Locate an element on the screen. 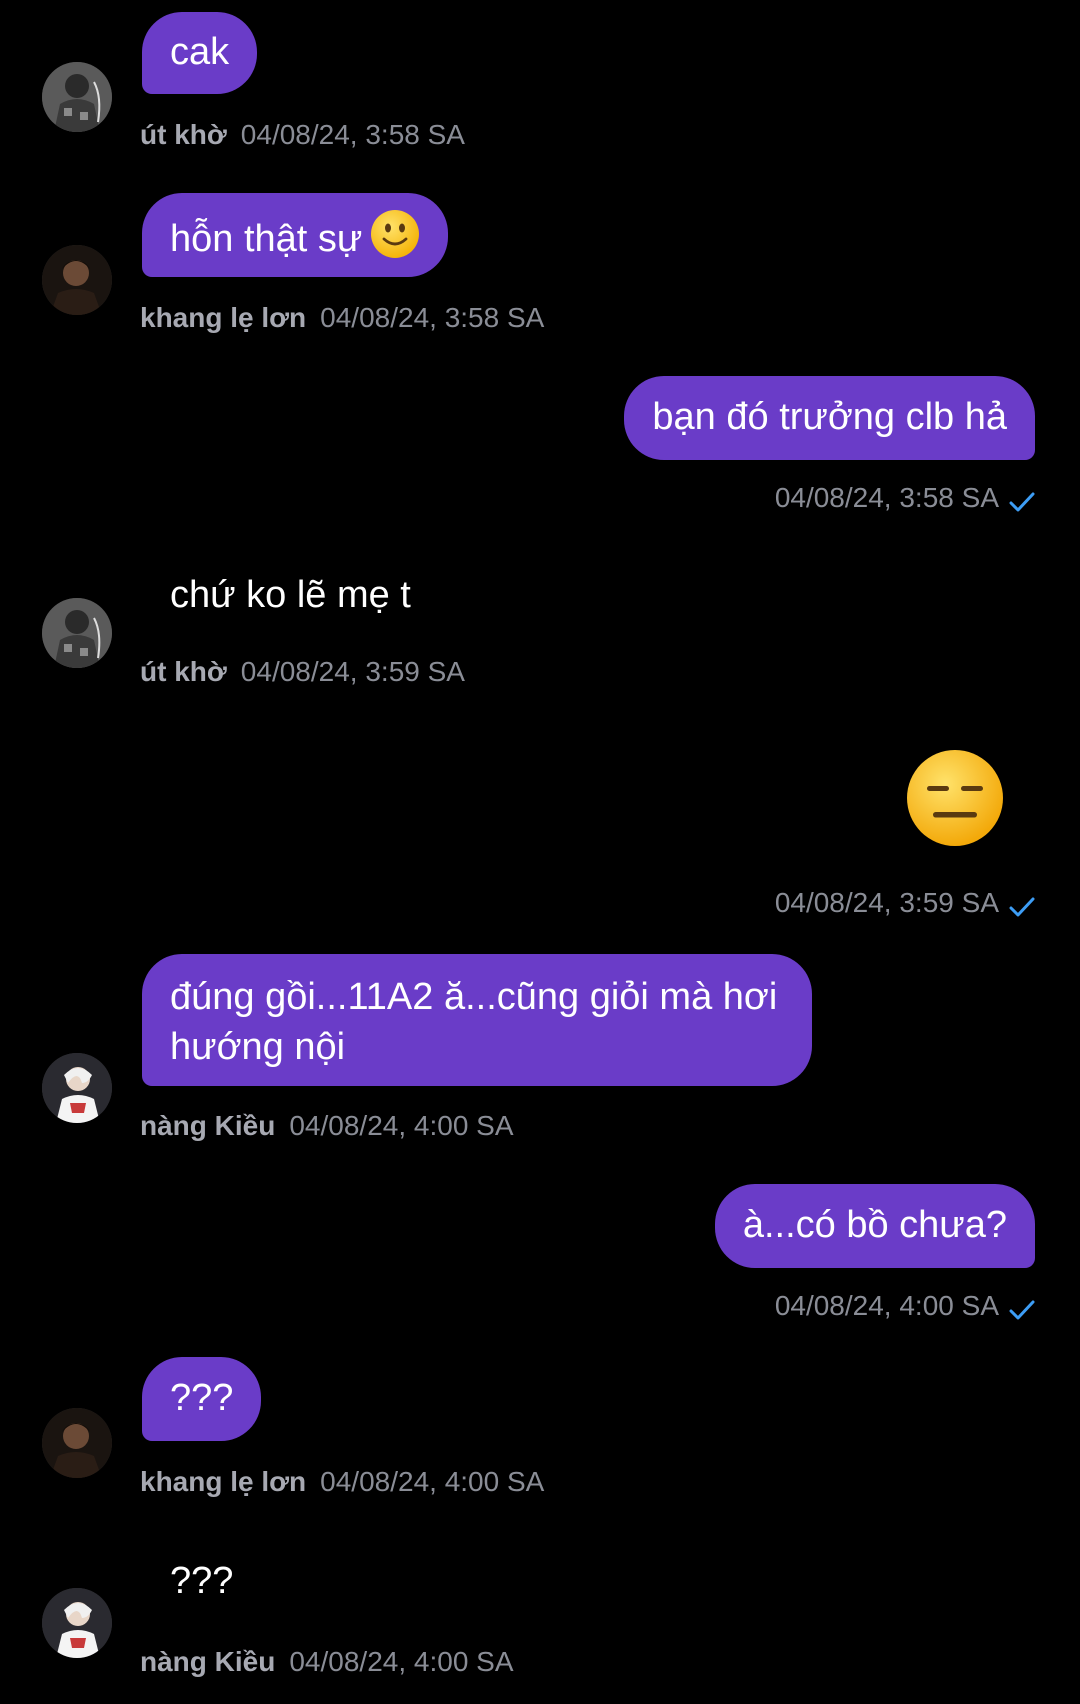 This screenshot has height=1704, width=1080. message-meta: 04/08/24, 3:59 SA is located at coordinates (905, 903).